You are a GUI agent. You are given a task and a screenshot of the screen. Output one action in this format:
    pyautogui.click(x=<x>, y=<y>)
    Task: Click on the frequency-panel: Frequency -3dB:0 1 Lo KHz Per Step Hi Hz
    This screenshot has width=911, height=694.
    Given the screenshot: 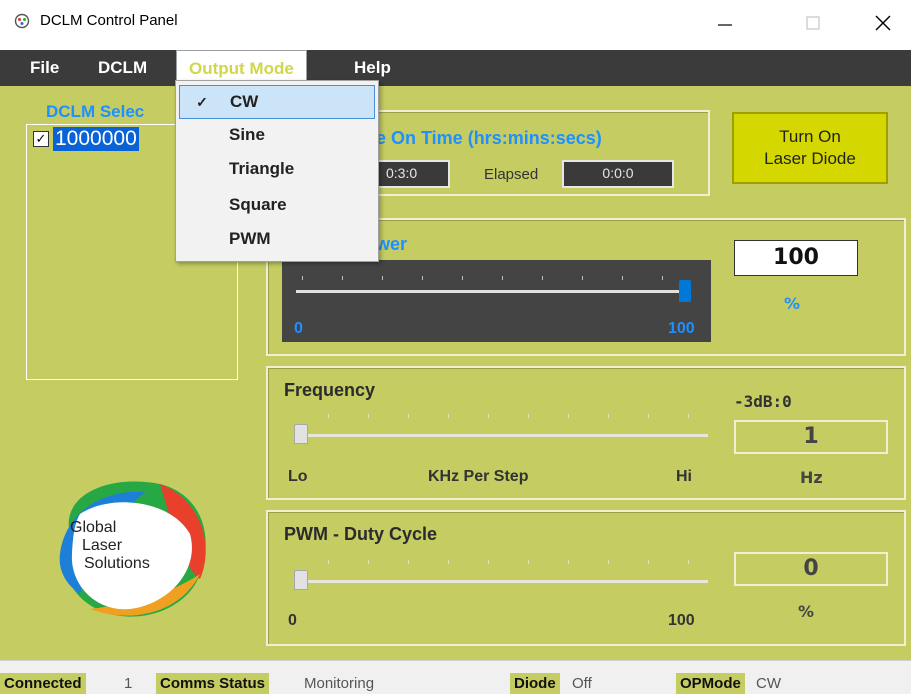 What is the action you would take?
    pyautogui.click(x=586, y=433)
    